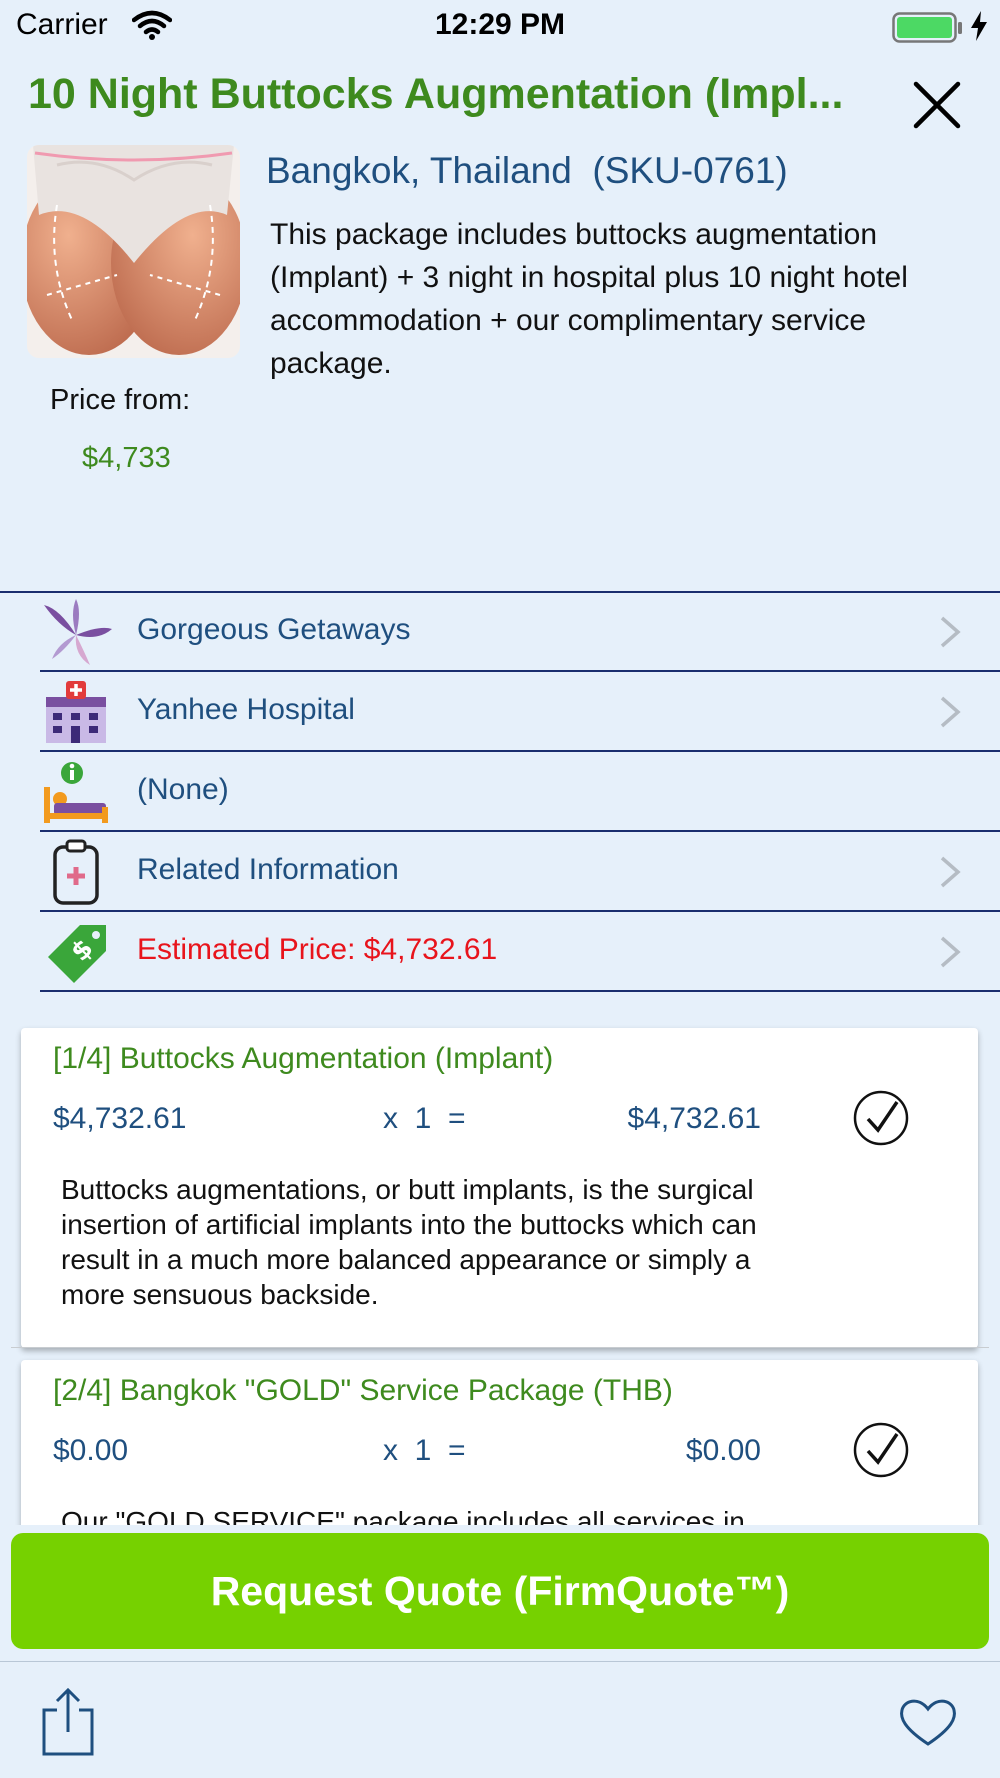 The height and width of the screenshot is (1778, 1000). Describe the element at coordinates (979, 26) in the screenshot. I see `charging-bolt-icon` at that location.